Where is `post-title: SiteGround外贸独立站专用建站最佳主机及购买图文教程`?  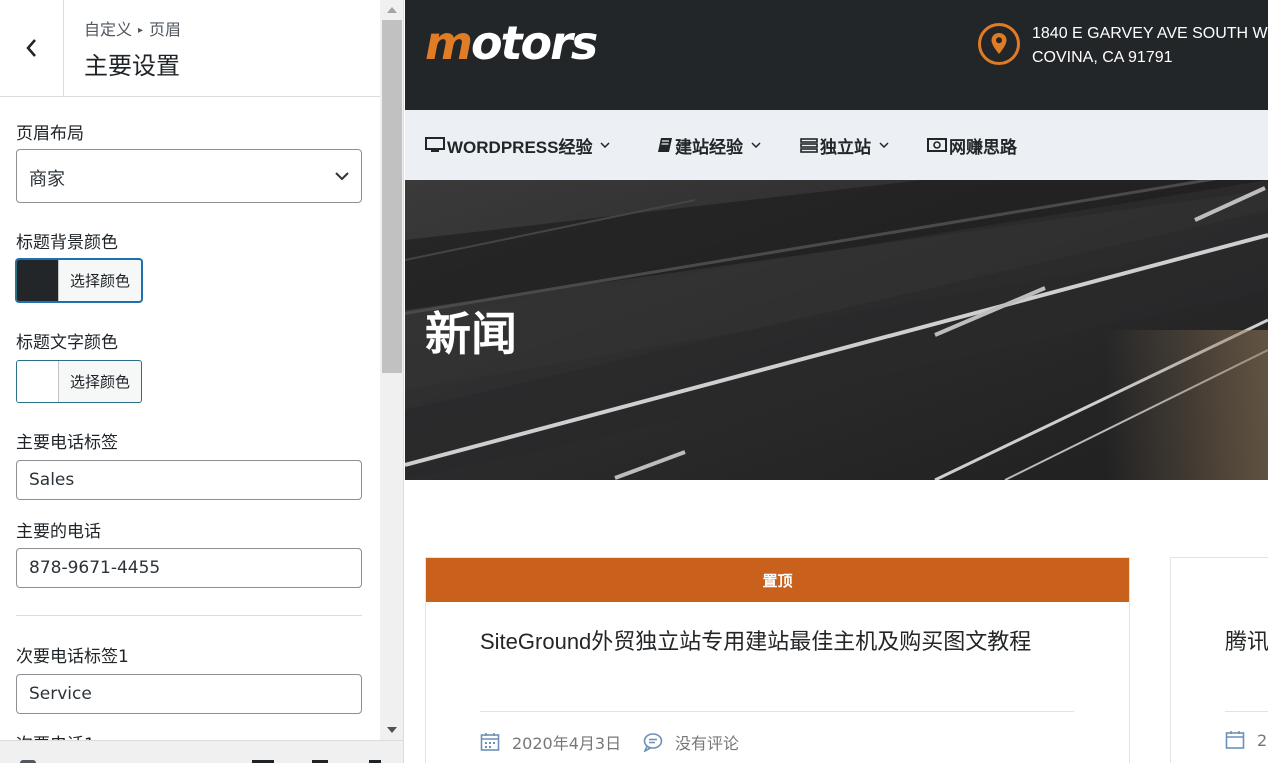
post-title: SiteGround外贸独立站专用建站最佳主机及购买图文教程 is located at coordinates (755, 640).